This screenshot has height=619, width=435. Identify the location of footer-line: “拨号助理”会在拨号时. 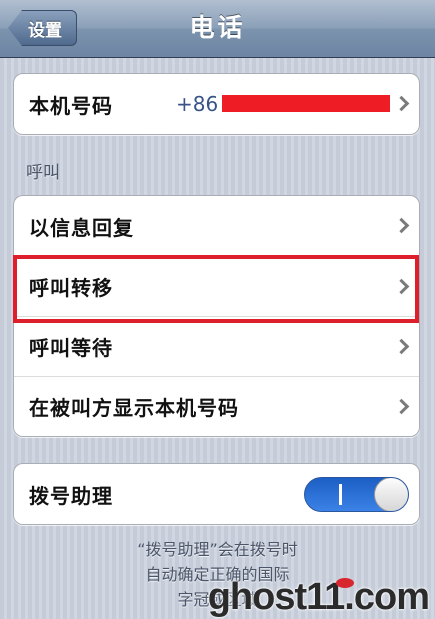
(217, 549).